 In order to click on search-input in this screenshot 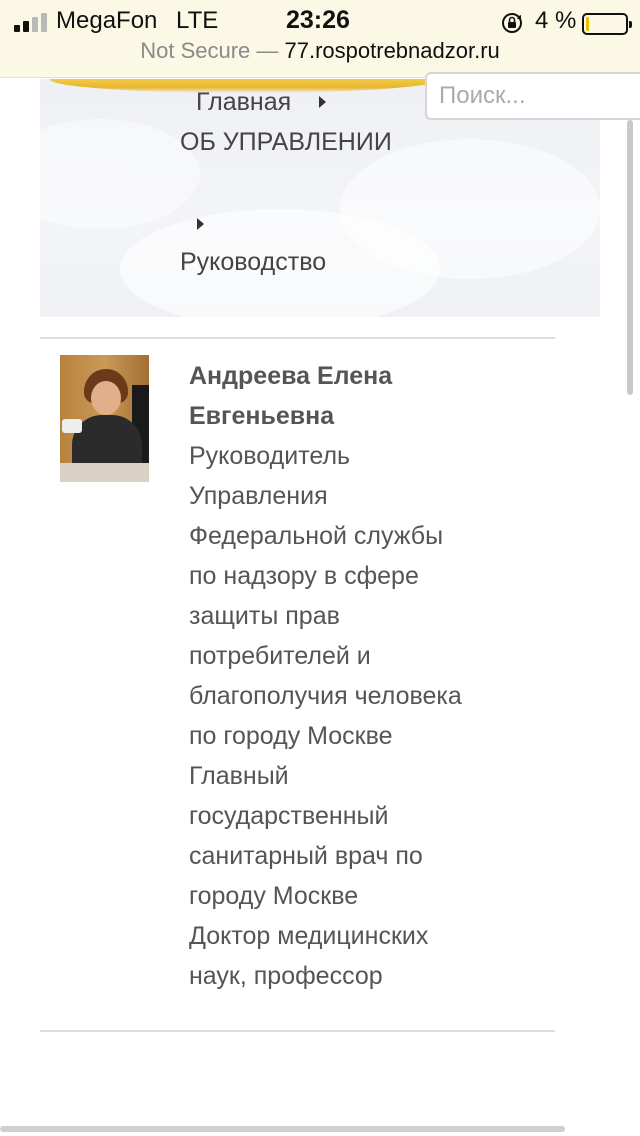, I will do `click(533, 96)`.